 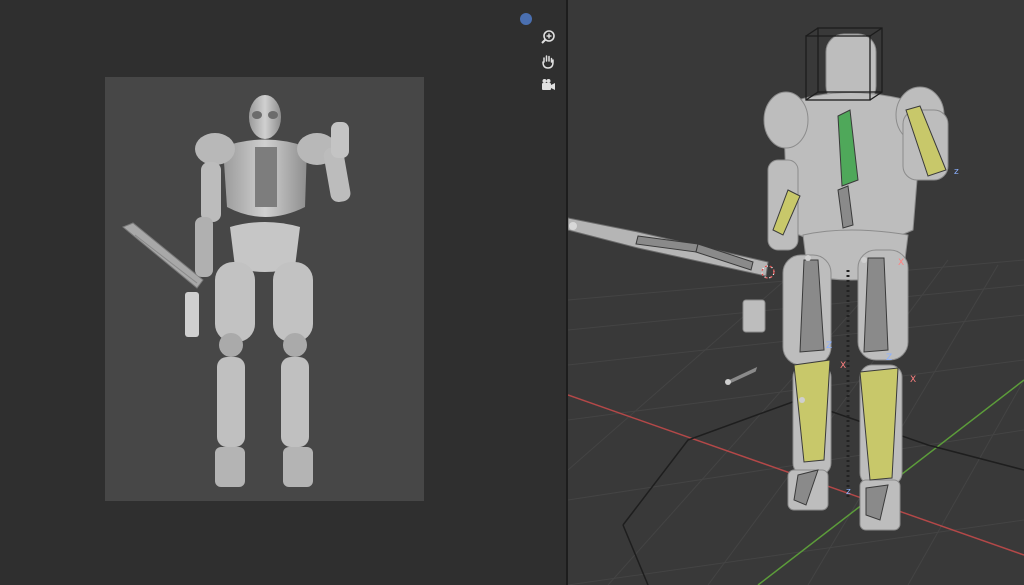 What do you see at coordinates (548, 37) in the screenshot?
I see `magnifier-plus-icon` at bounding box center [548, 37].